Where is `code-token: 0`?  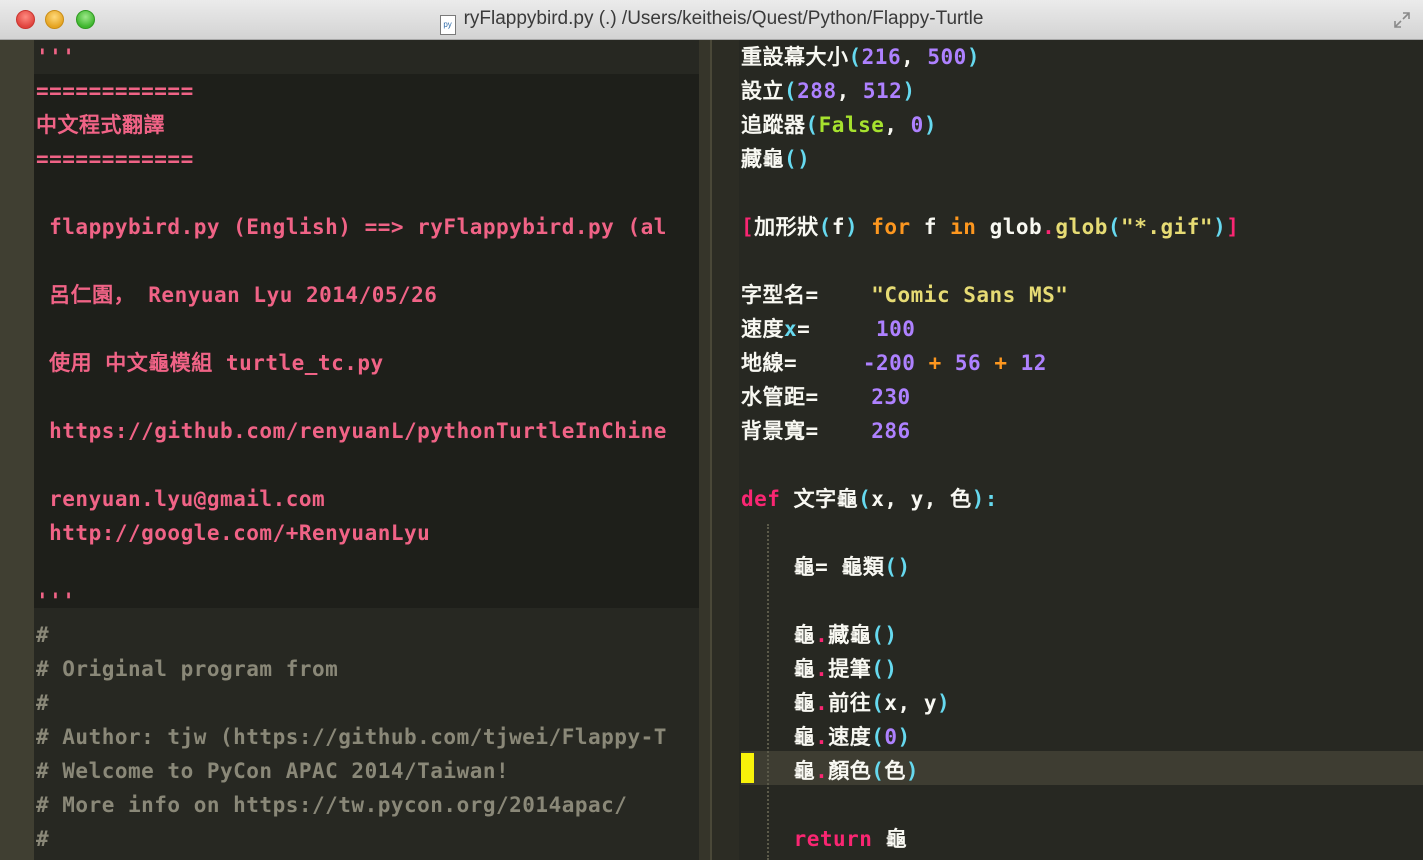
code-token: 0 is located at coordinates (891, 737).